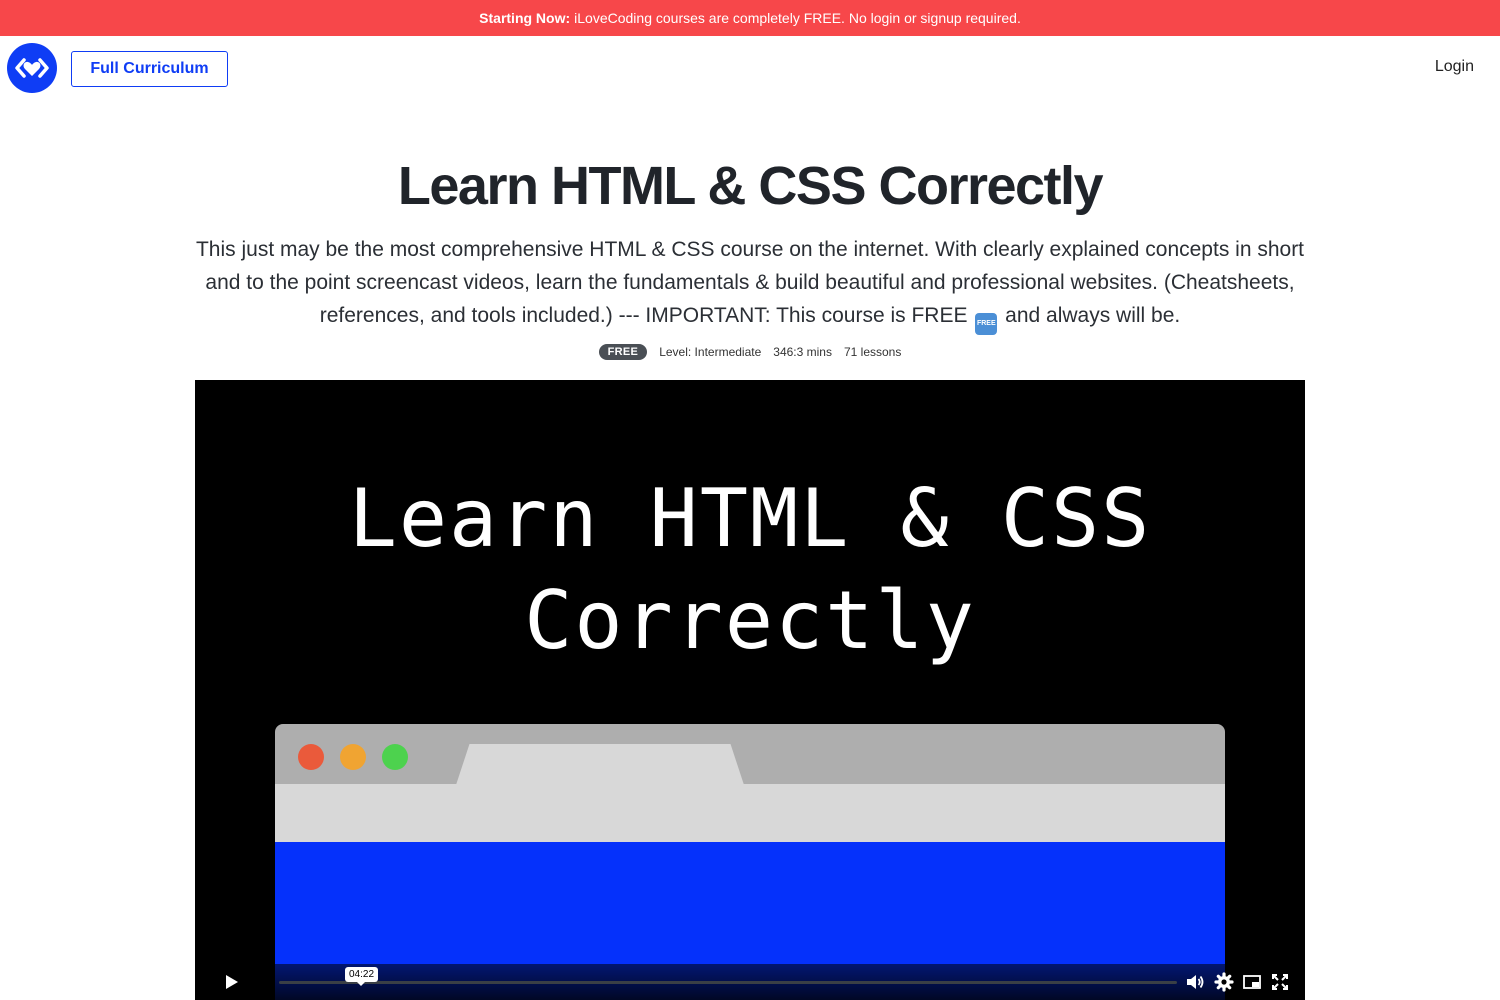 Image resolution: width=1500 pixels, height=1000 pixels. Describe the element at coordinates (395, 757) in the screenshot. I see `maximize-dot-icon` at that location.